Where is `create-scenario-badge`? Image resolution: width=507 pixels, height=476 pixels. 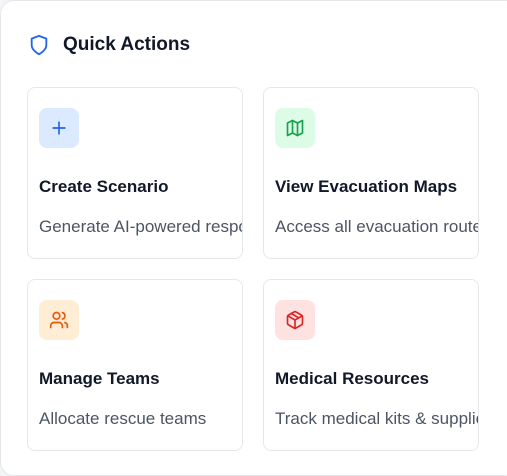
create-scenario-badge is located at coordinates (59, 128).